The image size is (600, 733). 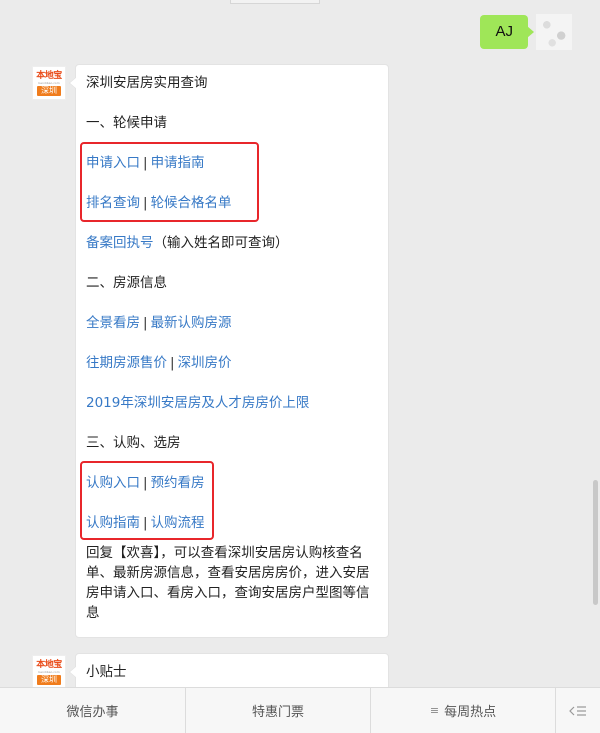 I want to click on top-tab, so click(x=275, y=2).